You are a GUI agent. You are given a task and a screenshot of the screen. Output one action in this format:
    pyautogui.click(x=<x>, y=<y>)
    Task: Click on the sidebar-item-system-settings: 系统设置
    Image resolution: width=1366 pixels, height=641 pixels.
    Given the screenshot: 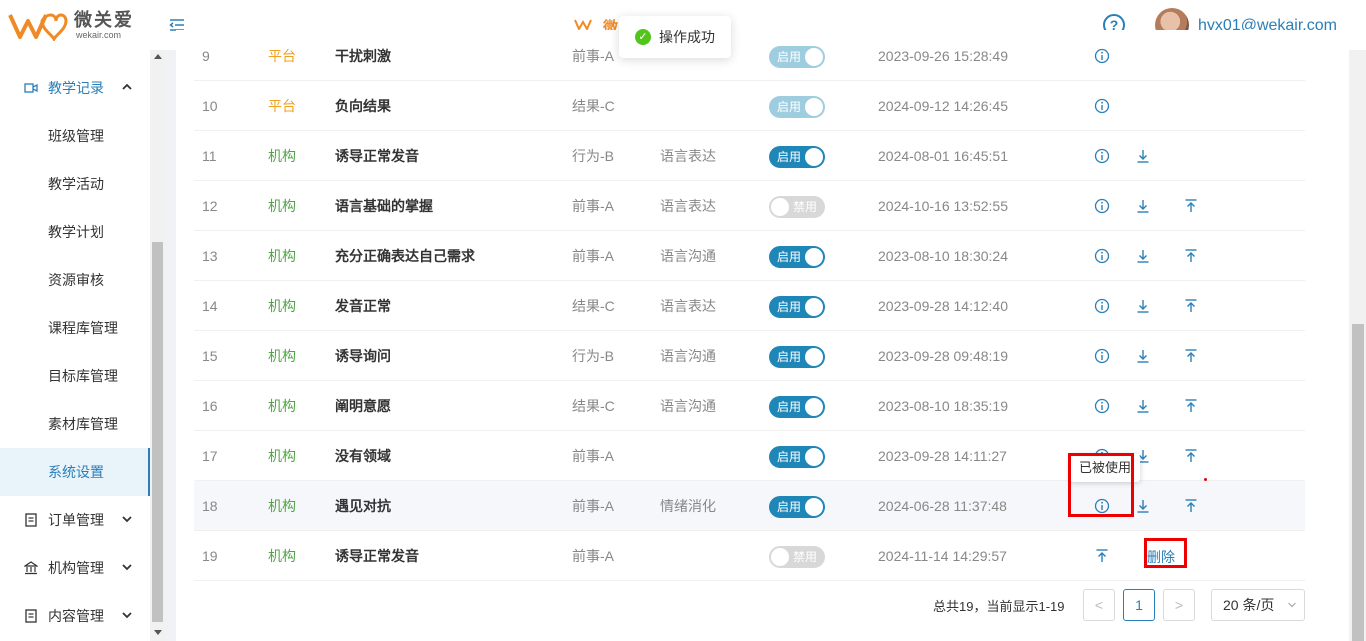 What is the action you would take?
    pyautogui.click(x=75, y=472)
    